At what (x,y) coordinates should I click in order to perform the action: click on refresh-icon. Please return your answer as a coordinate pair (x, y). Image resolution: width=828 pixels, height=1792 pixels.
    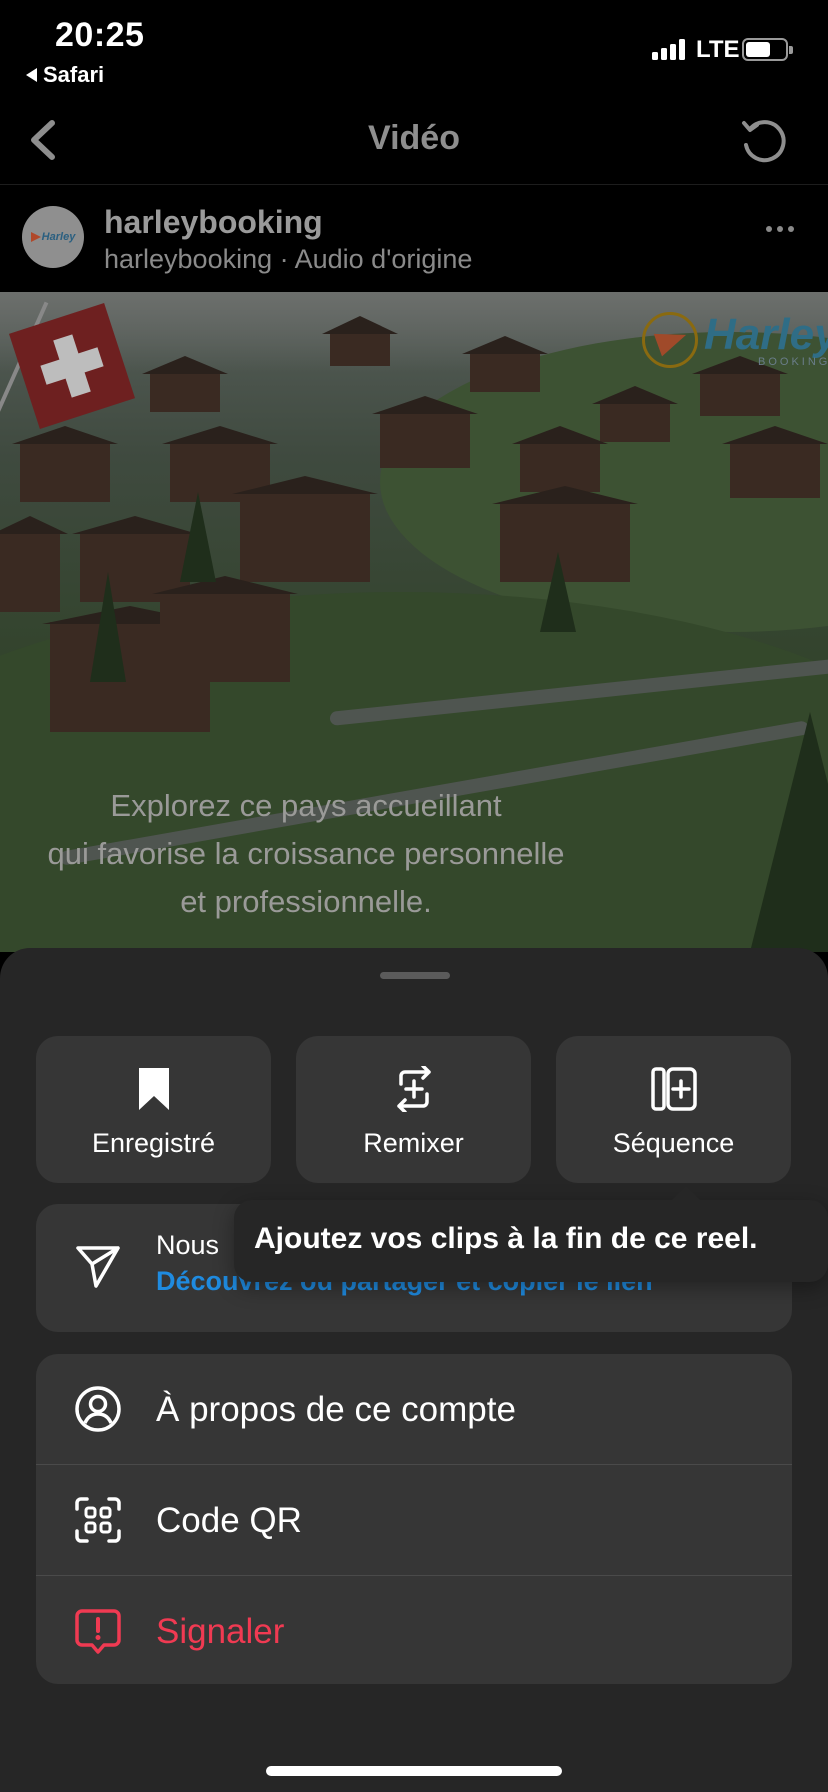
    Looking at the image, I should click on (763, 140).